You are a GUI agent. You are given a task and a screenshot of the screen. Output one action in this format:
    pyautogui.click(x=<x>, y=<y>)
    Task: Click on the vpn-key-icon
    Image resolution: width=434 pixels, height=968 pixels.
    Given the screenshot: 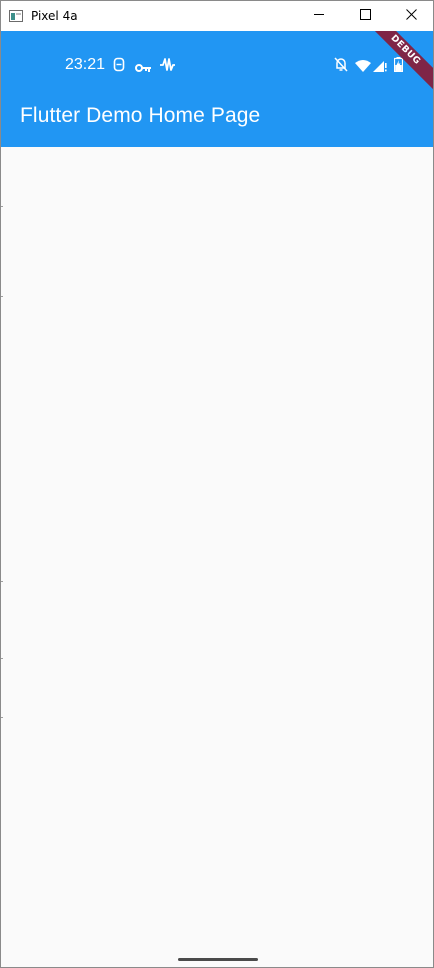 What is the action you would take?
    pyautogui.click(x=143, y=69)
    